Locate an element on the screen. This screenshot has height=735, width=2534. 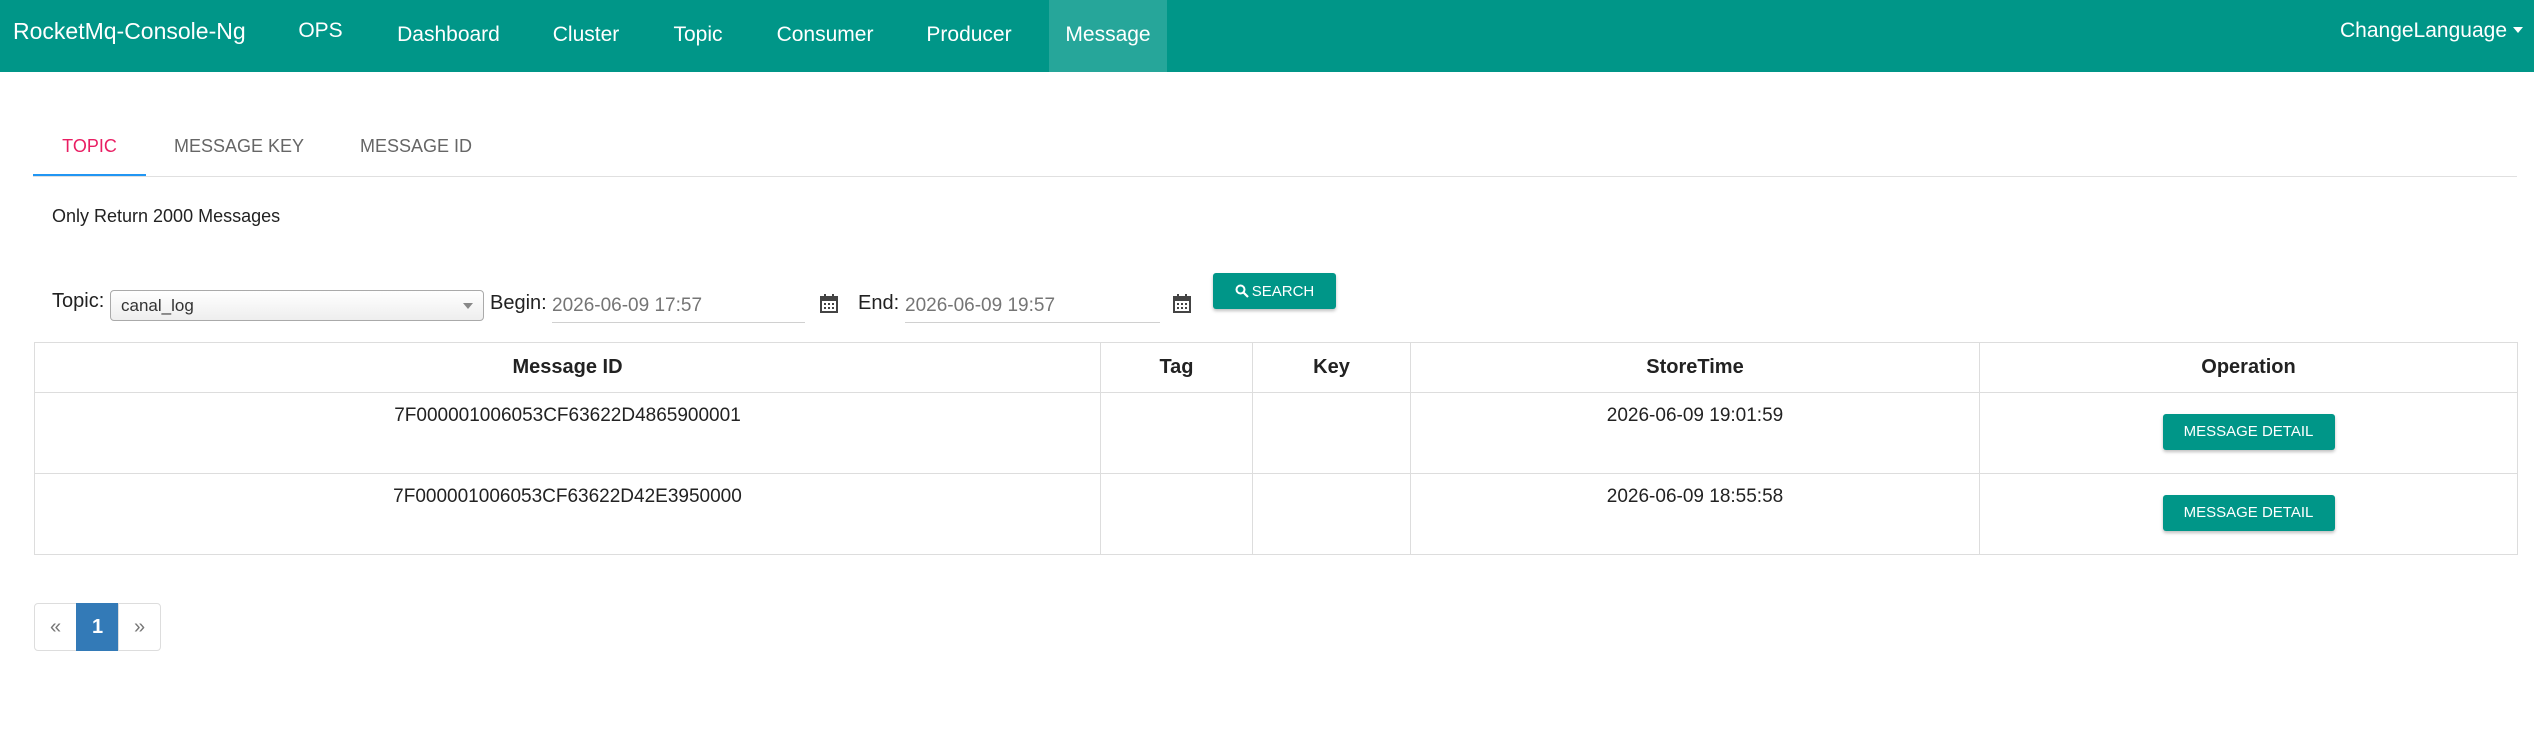
begin-date-input is located at coordinates (678, 306).